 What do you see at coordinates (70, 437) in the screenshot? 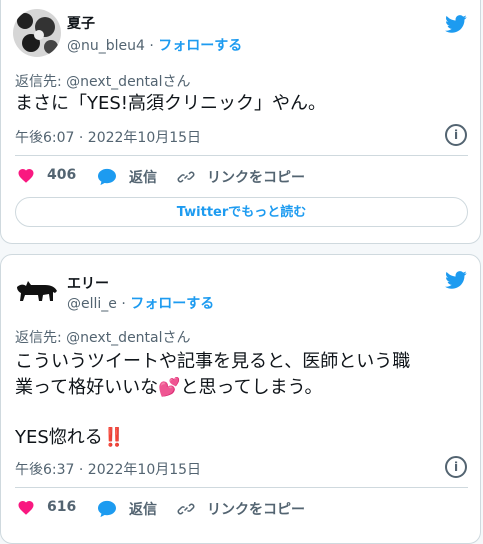
I see `tweet-text-line-3: YES惚れる‼️` at bounding box center [70, 437].